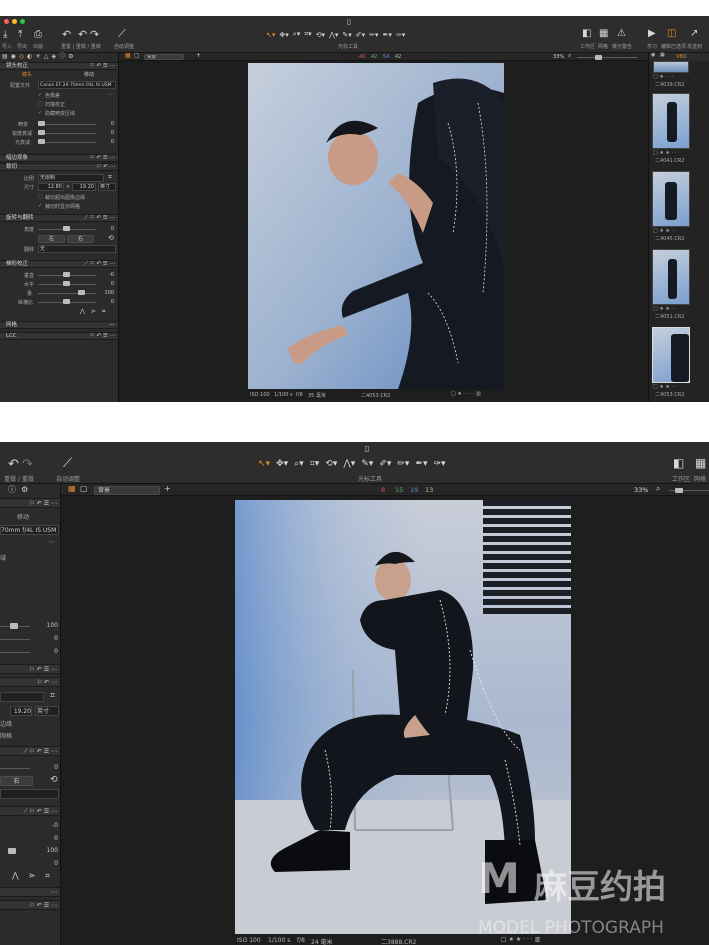 The height and width of the screenshot is (945, 709). Describe the element at coordinates (66, 301) in the screenshot. I see `aspect-knob` at that location.